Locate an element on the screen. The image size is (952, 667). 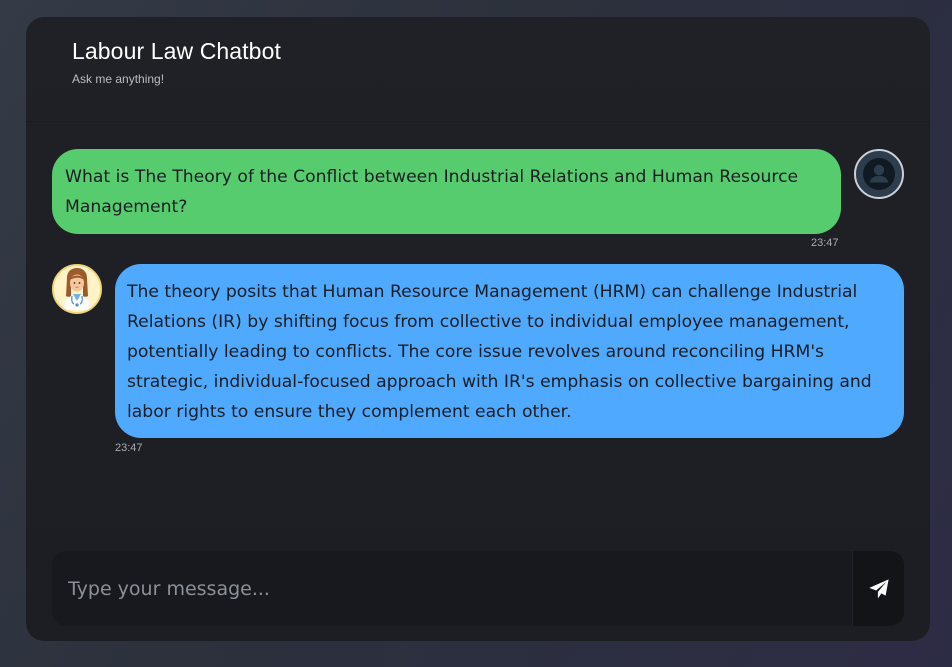
message-composer is located at coordinates (478, 588).